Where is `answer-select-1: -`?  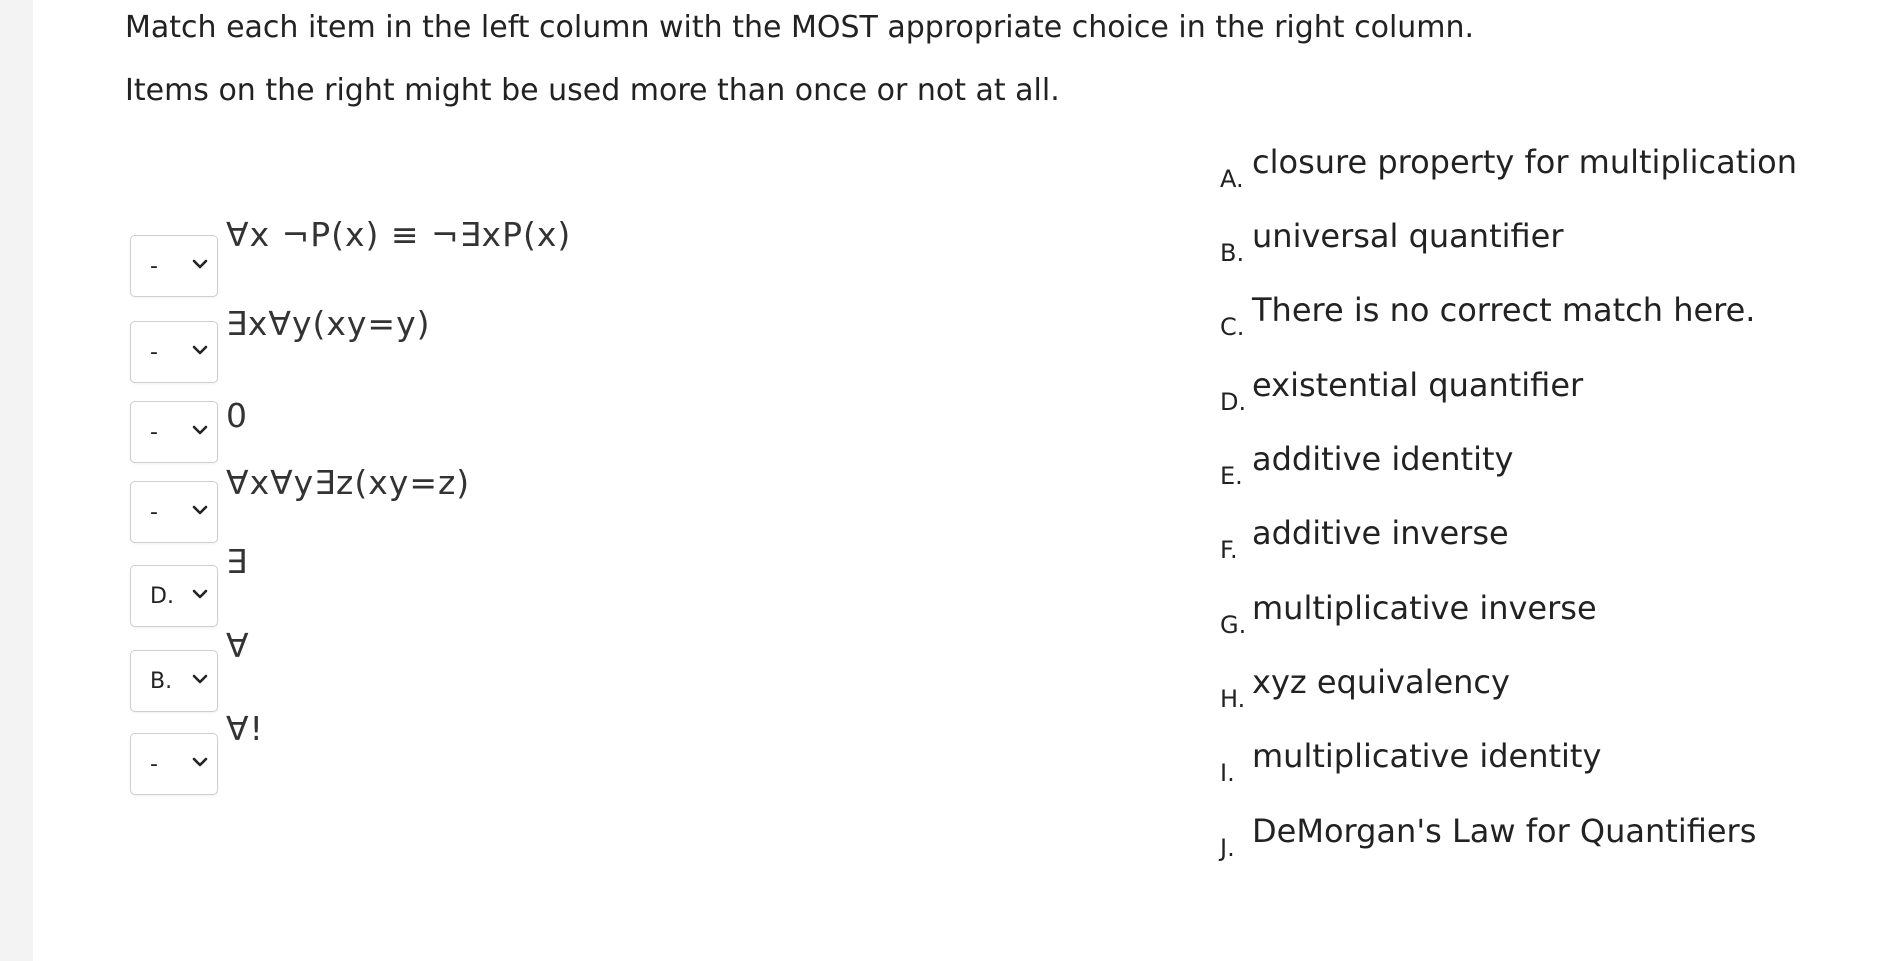 answer-select-1: - is located at coordinates (174, 266).